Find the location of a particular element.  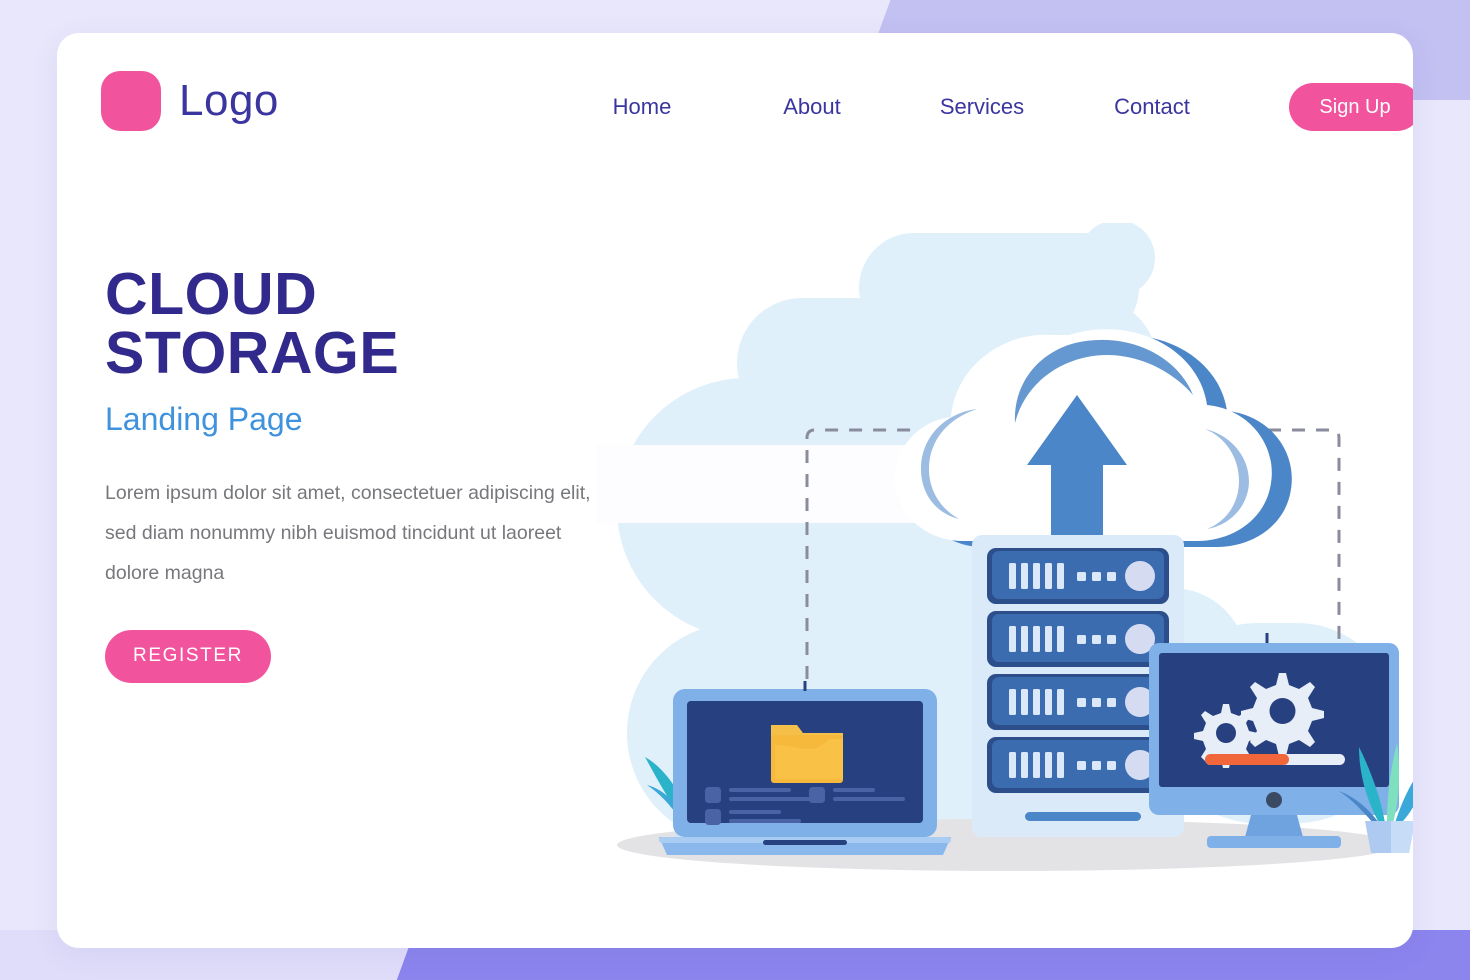

brand-logo: Logo is located at coordinates (190, 101).